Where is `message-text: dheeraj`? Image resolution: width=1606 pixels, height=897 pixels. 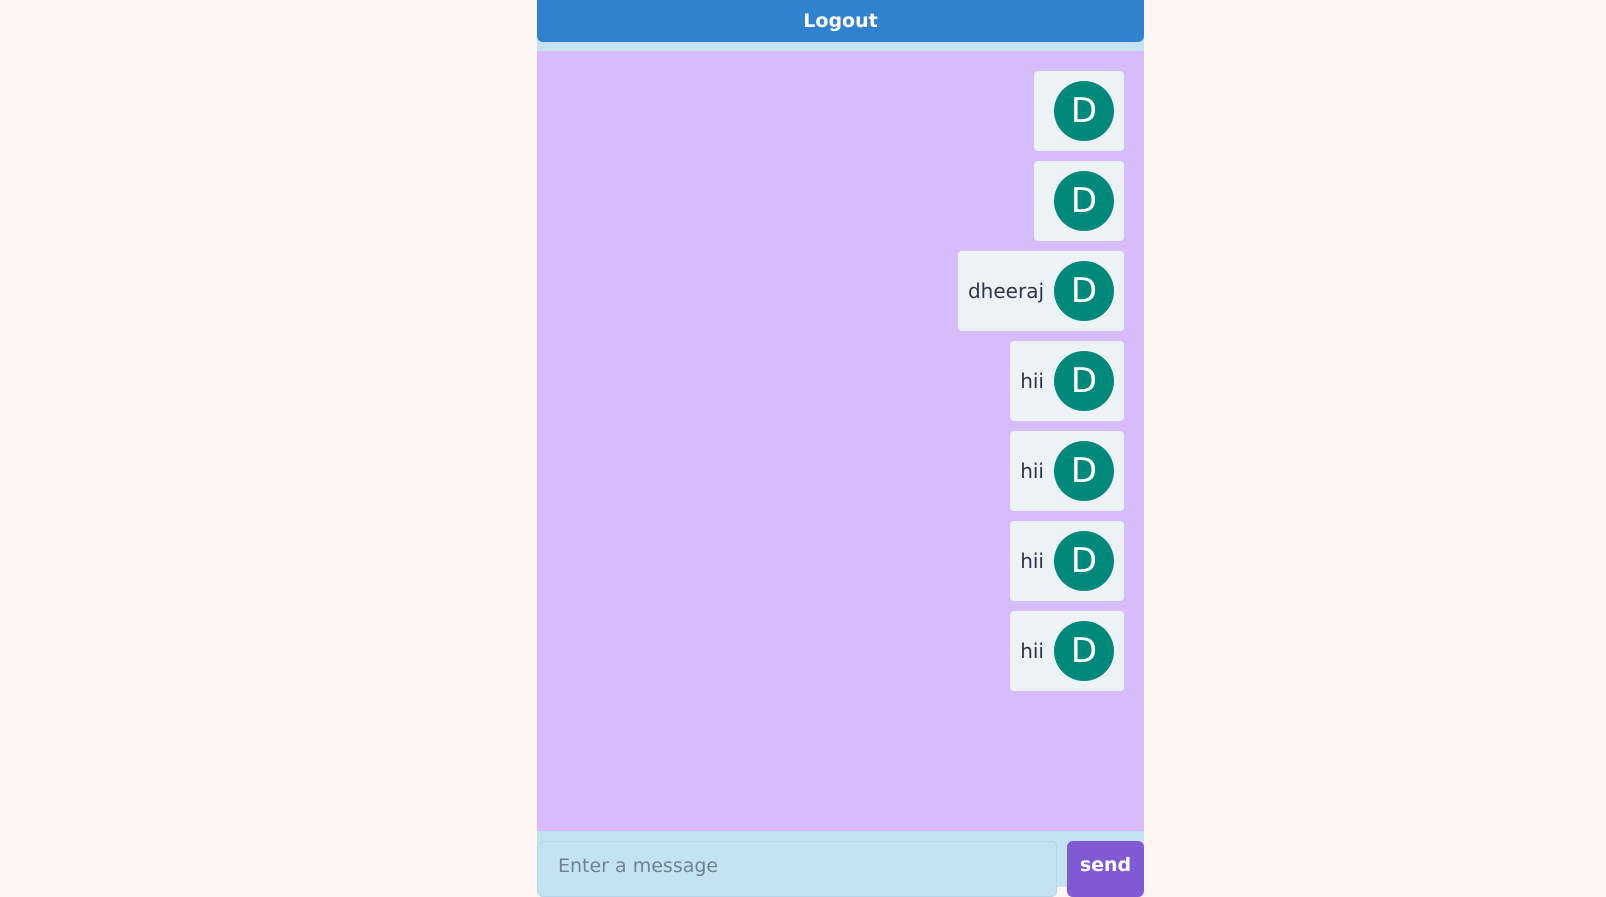
message-text: dheeraj is located at coordinates (1005, 291).